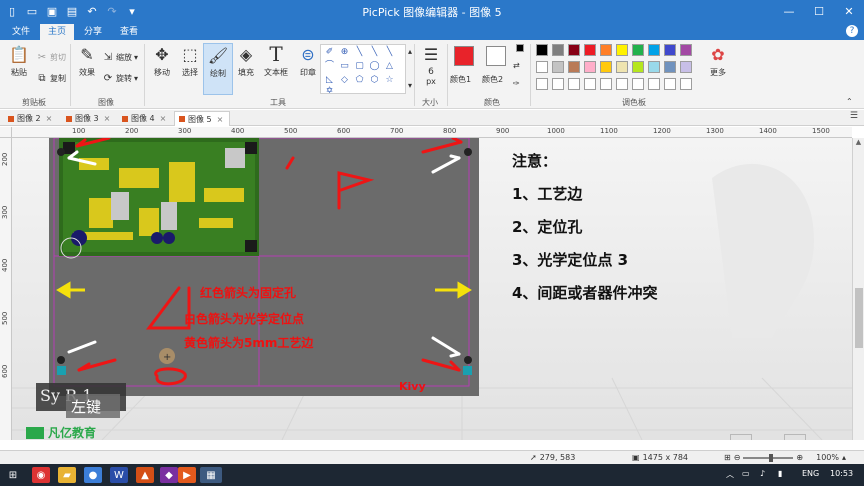 This screenshot has height=486, width=864. I want to click on default-colors-icon, so click(520, 48).